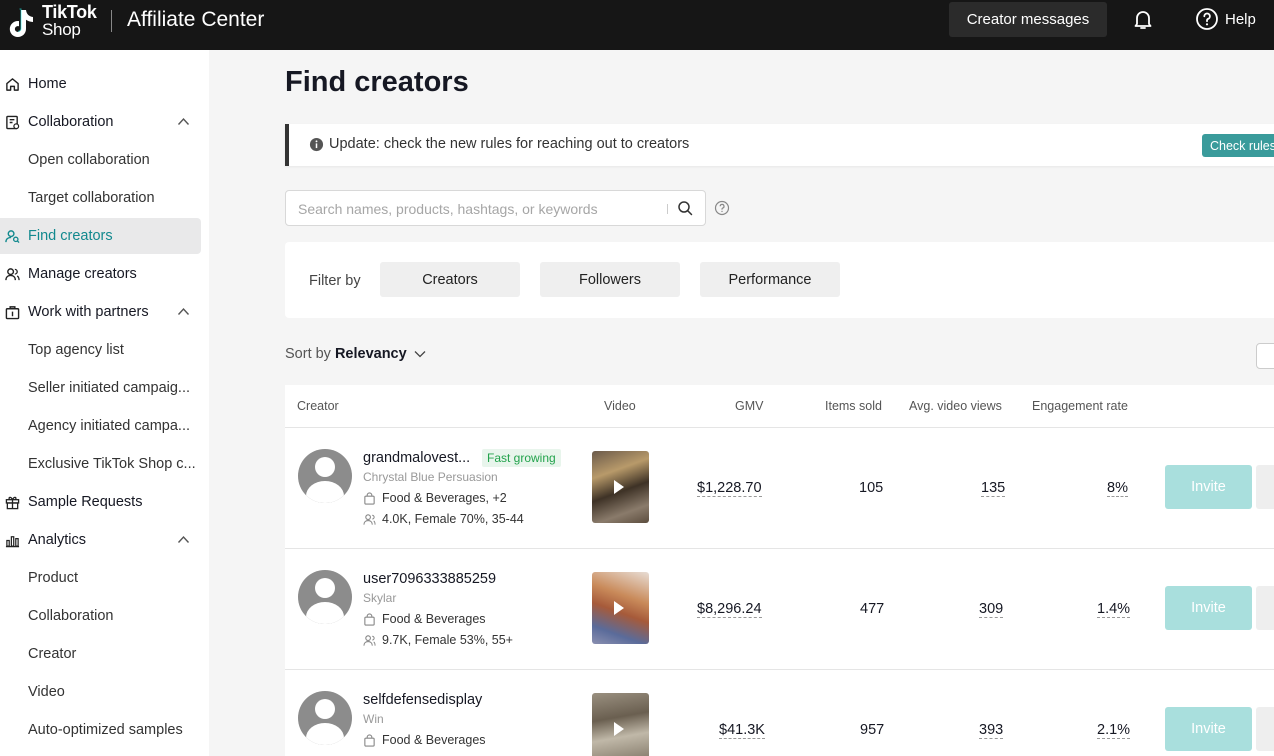 Image resolution: width=1274 pixels, height=756 pixels. What do you see at coordinates (742, 730) in the screenshot?
I see `gmv-value: $41.3K` at bounding box center [742, 730].